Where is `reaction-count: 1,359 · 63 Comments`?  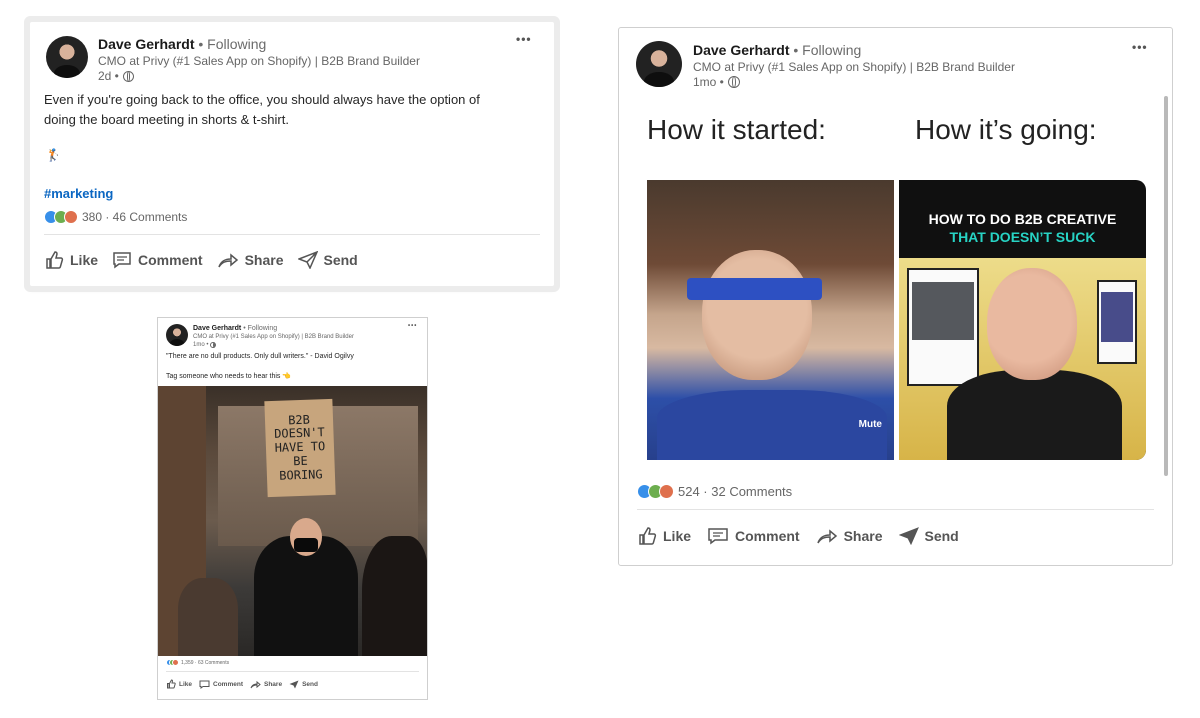
reaction-count: 1,359 · 63 Comments is located at coordinates (205, 662).